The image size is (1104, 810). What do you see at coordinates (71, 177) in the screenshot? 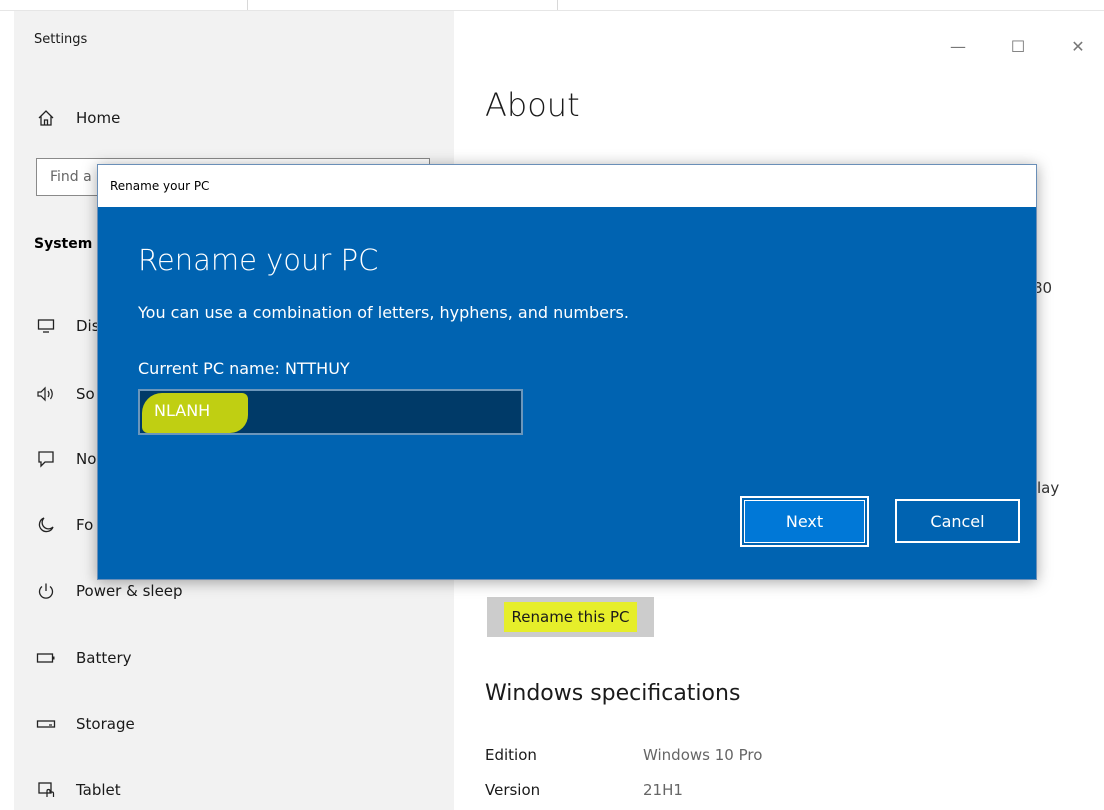
I see `search-placeholder: Find a` at bounding box center [71, 177].